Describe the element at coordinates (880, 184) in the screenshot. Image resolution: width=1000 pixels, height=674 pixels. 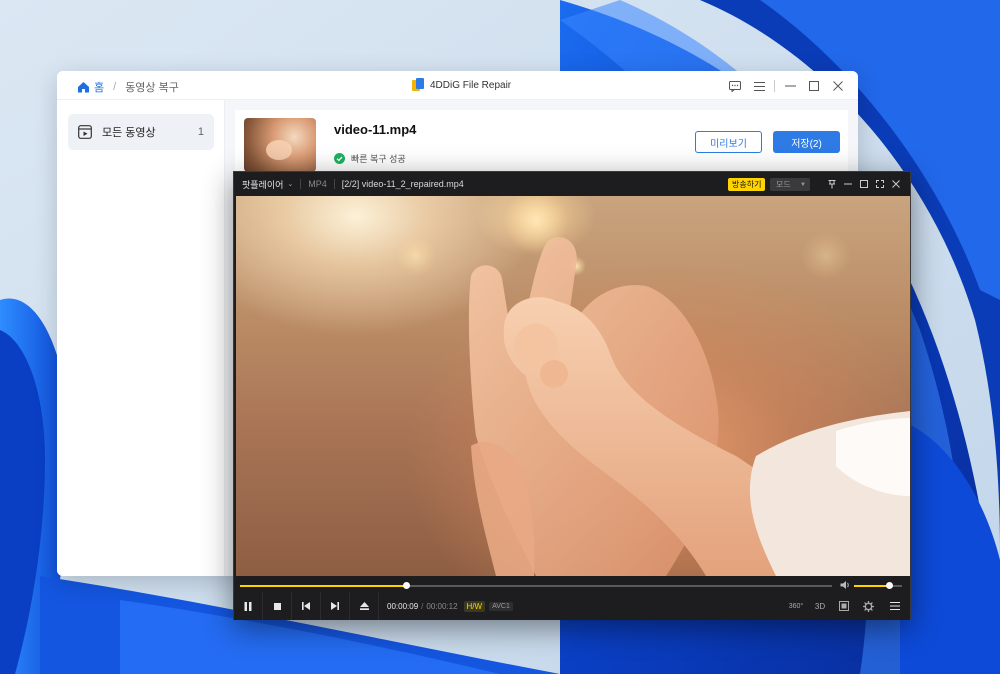
I see `fullscreen-icon` at that location.